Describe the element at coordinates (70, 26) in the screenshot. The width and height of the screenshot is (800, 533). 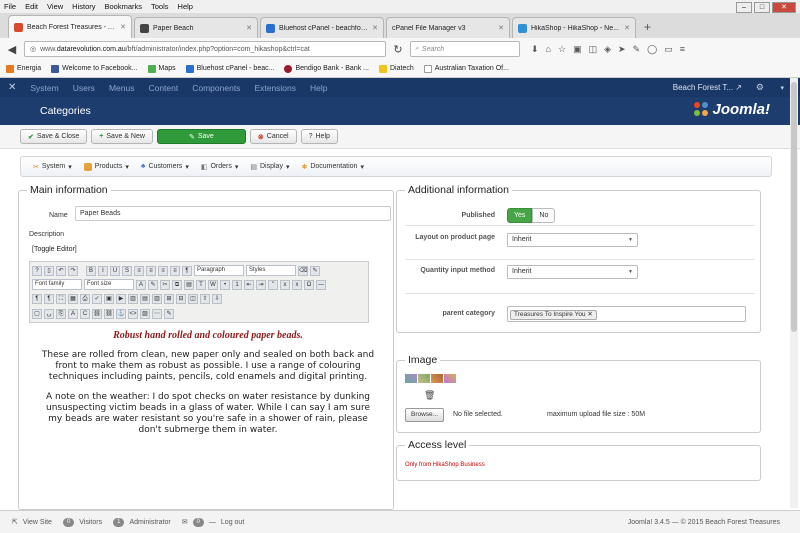
I see `tab-beach-forest: Beach Forest Treasures - A... ✕` at that location.